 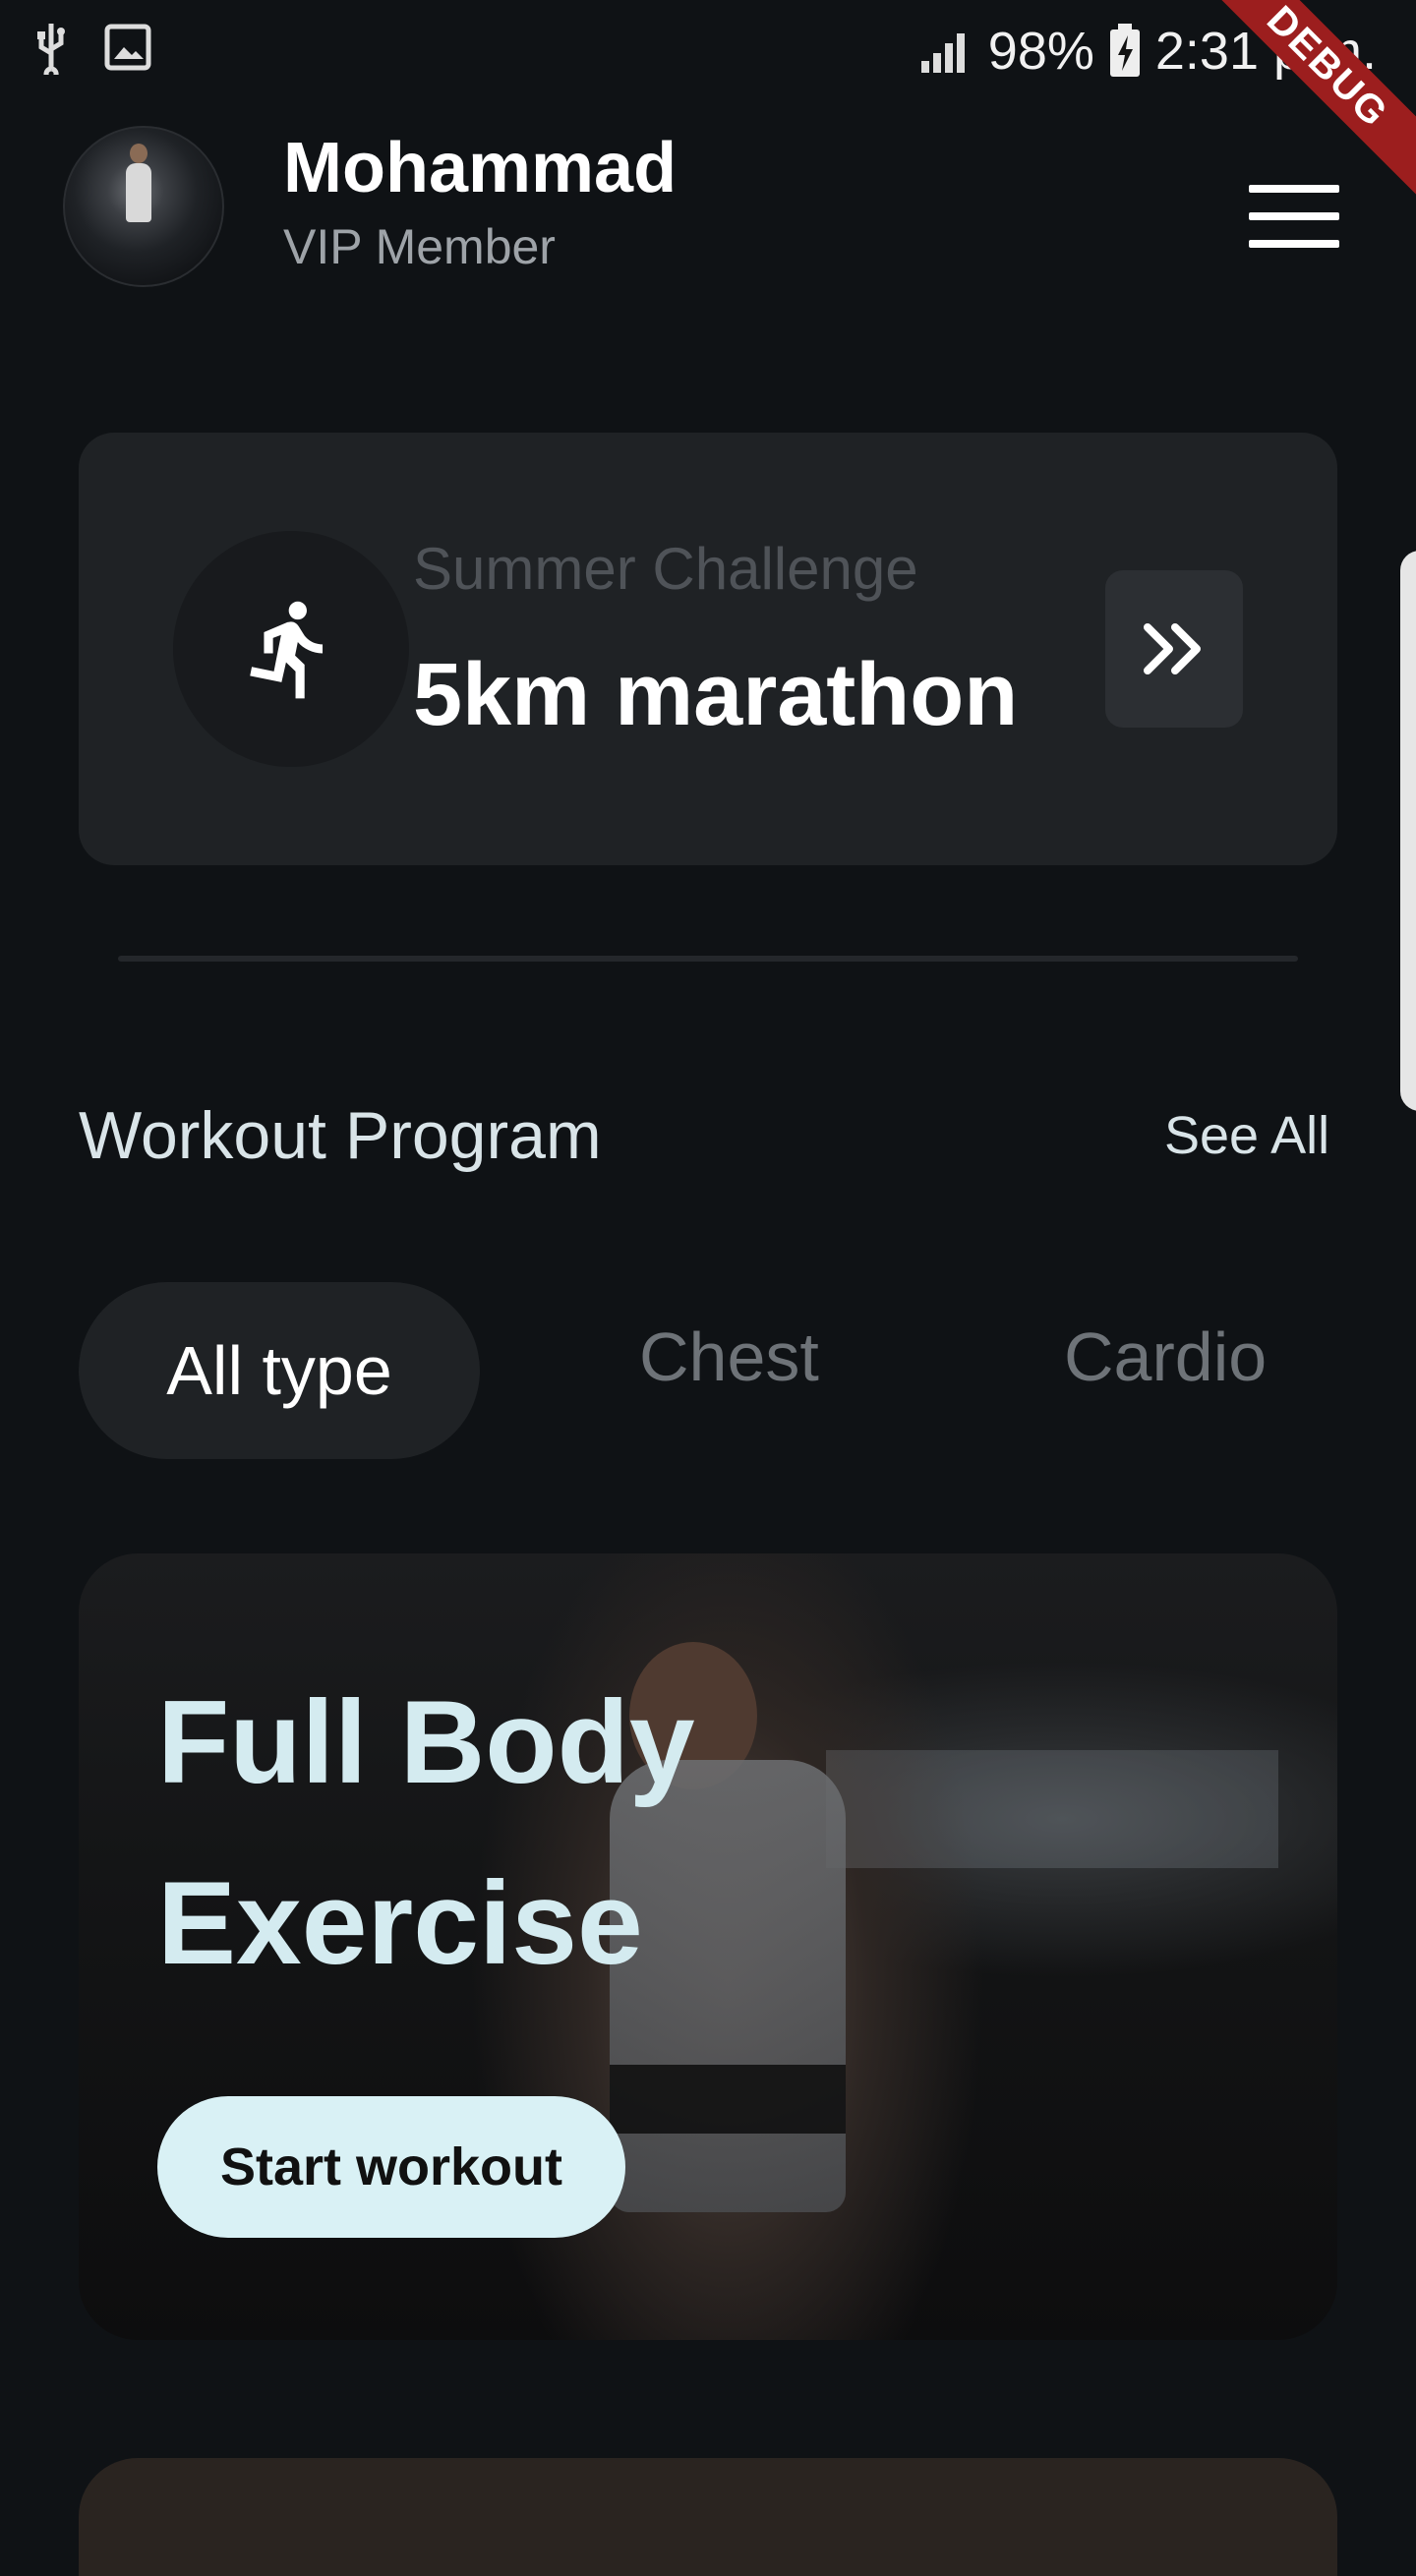 What do you see at coordinates (716, 695) in the screenshot?
I see `challenge-title: 5km marathon` at bounding box center [716, 695].